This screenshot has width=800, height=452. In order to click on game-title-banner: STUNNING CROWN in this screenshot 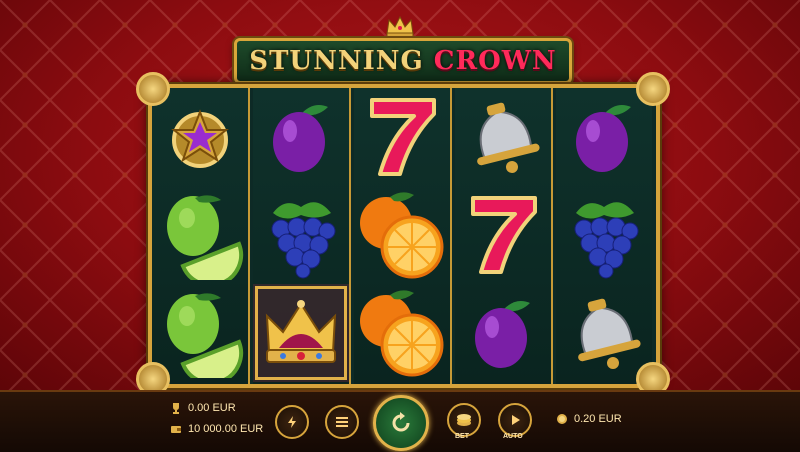, I will do `click(403, 61)`.